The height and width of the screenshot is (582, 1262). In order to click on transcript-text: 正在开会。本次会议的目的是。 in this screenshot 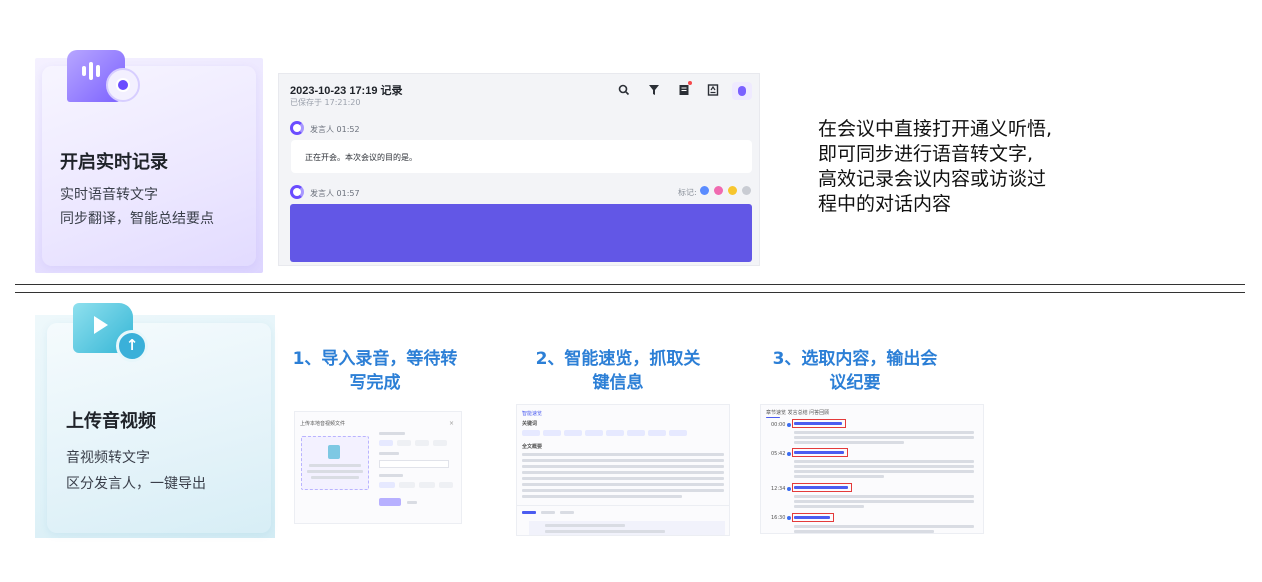, I will do `click(361, 157)`.